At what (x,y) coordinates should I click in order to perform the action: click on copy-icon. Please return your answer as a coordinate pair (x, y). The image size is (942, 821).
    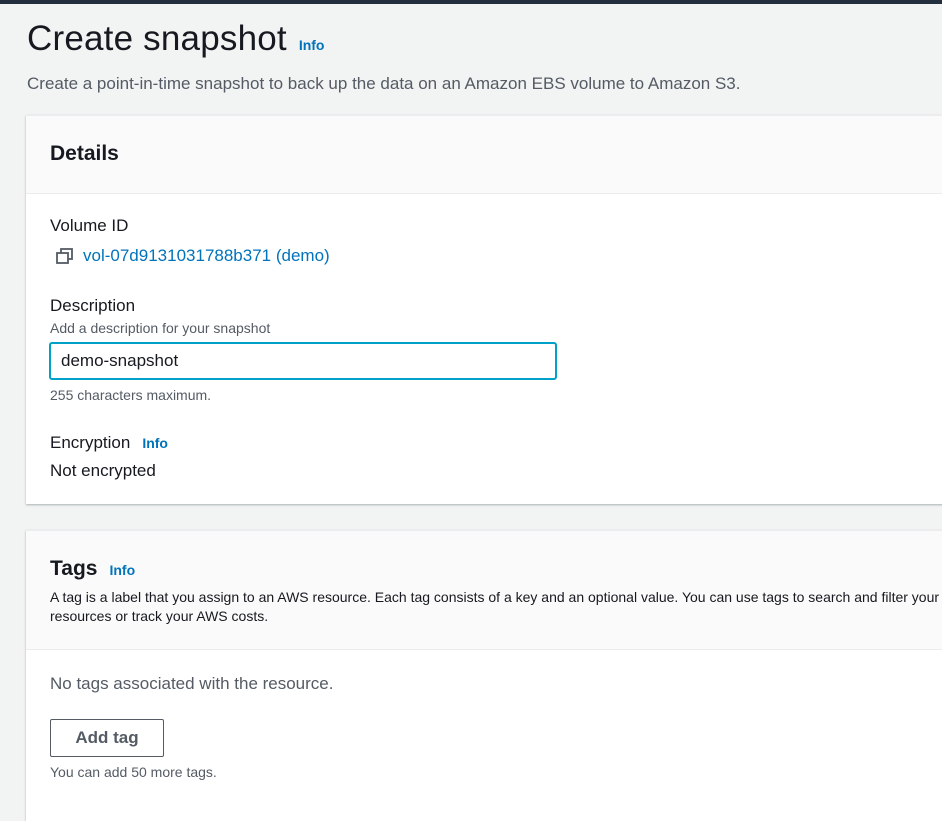
    Looking at the image, I should click on (65, 256).